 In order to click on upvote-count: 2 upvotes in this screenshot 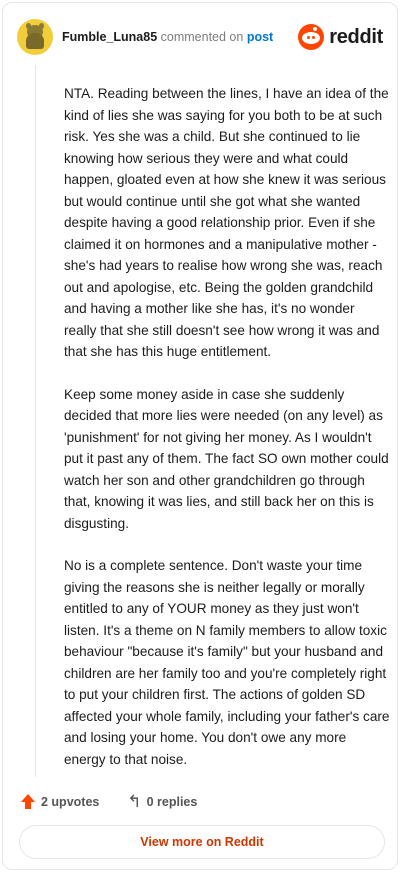, I will do `click(70, 802)`.